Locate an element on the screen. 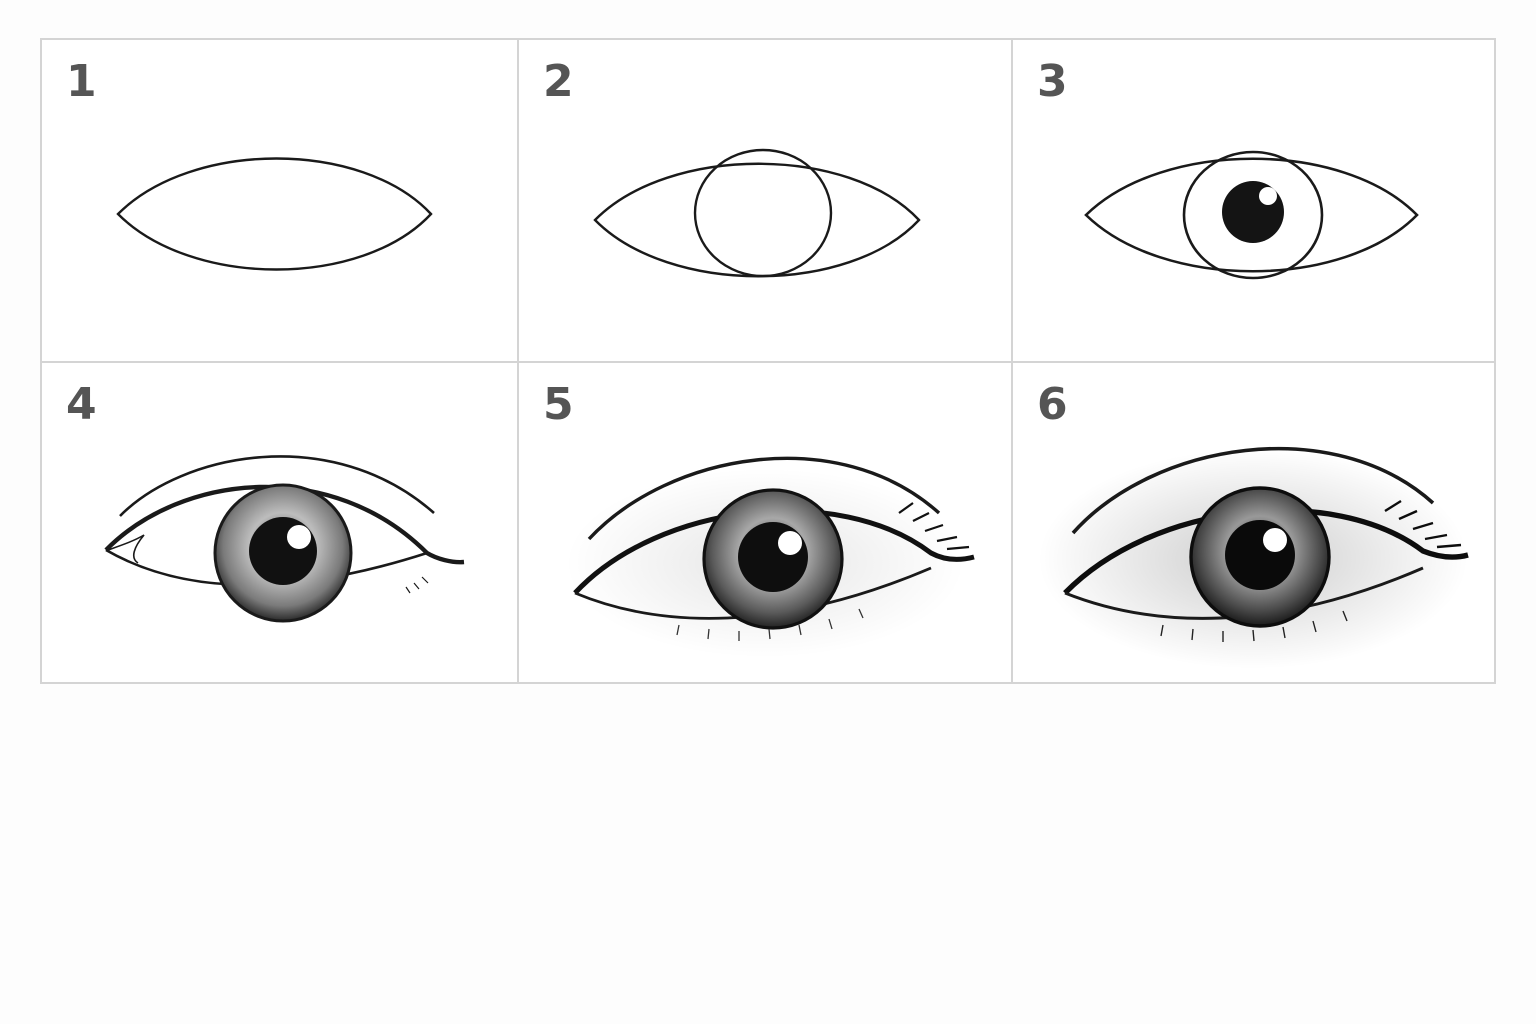 This screenshot has width=1536, height=1024. eye-outline-drawing is located at coordinates (274, 214).